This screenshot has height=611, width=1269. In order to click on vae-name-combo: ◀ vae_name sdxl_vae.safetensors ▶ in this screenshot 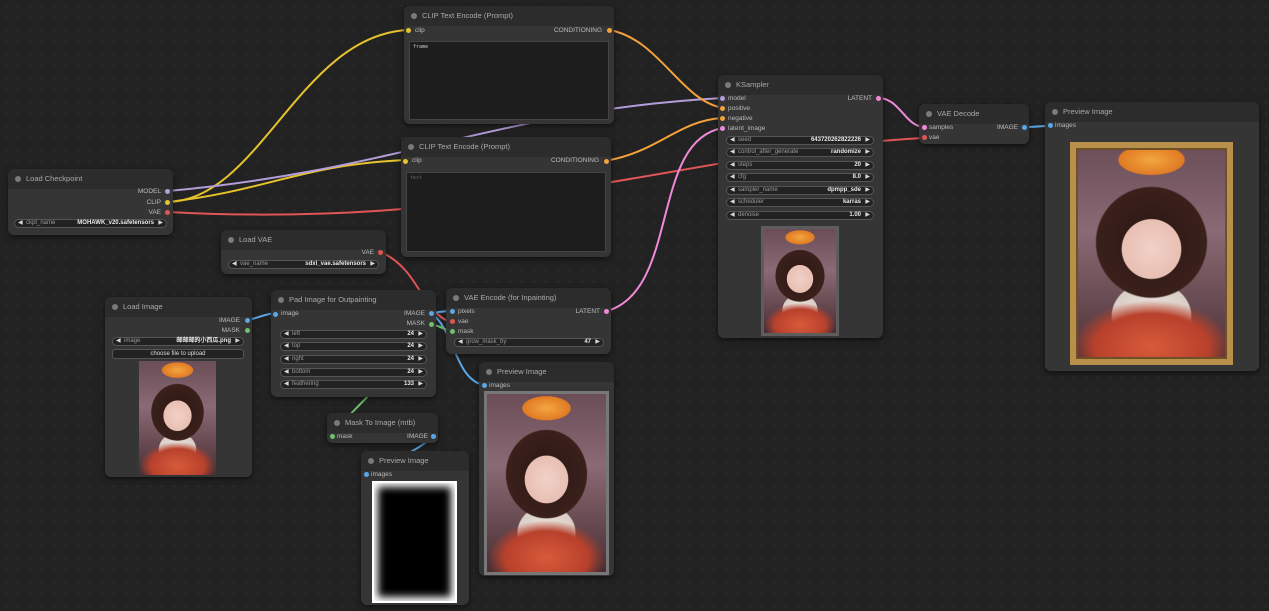, I will do `click(303, 264)`.